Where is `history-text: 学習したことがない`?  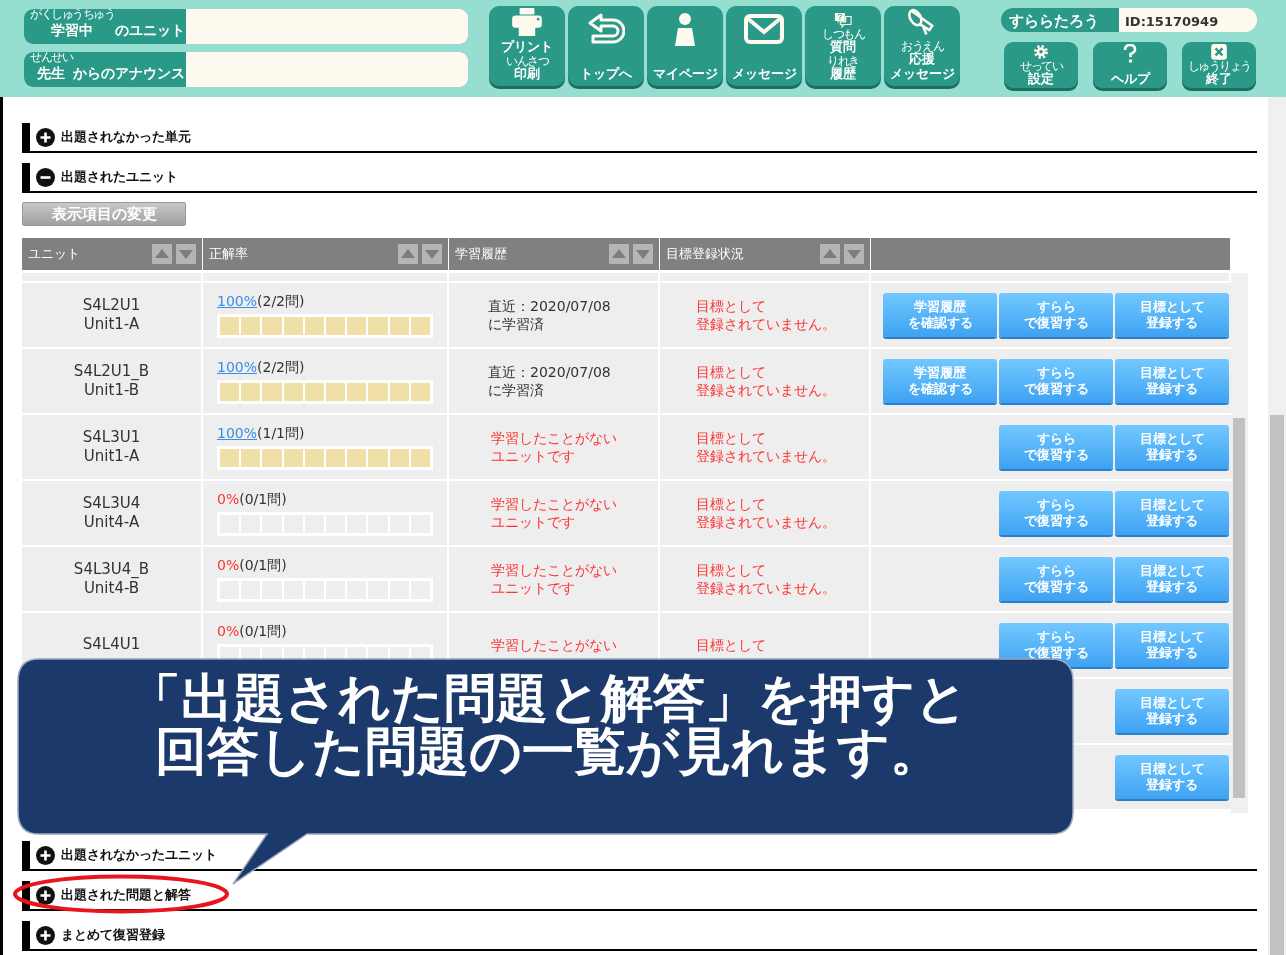 history-text: 学習したことがない is located at coordinates (554, 645).